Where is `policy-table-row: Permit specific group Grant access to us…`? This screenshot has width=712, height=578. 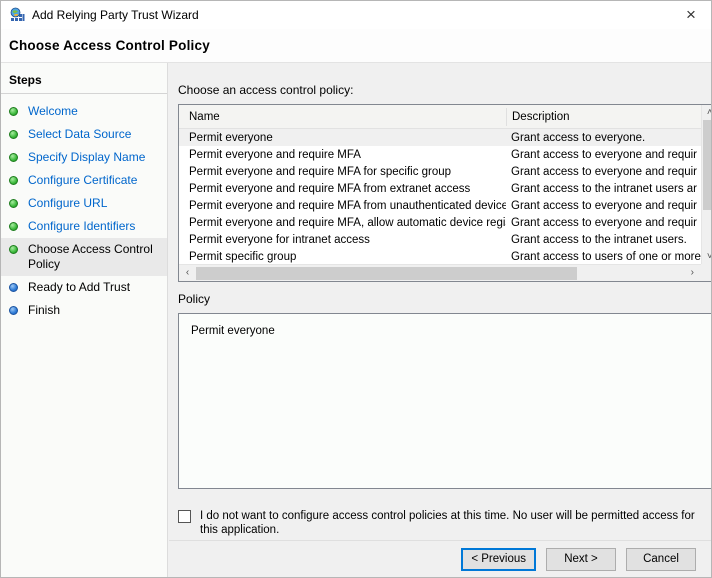 policy-table-row: Permit specific group Grant access to us… is located at coordinates (440, 256).